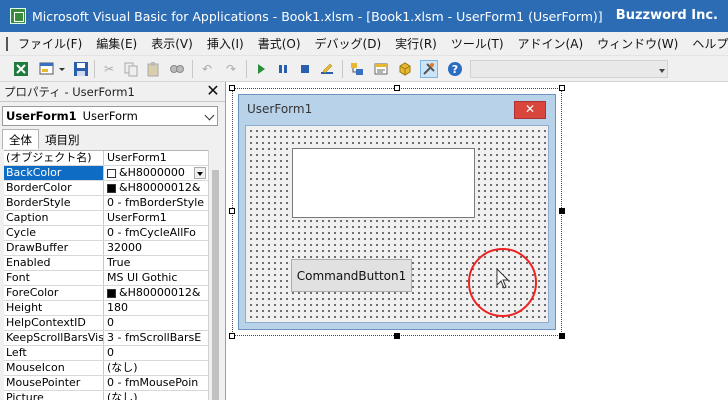 The width and height of the screenshot is (728, 400). Describe the element at coordinates (18, 16) in the screenshot. I see `vba-app-icon` at that location.